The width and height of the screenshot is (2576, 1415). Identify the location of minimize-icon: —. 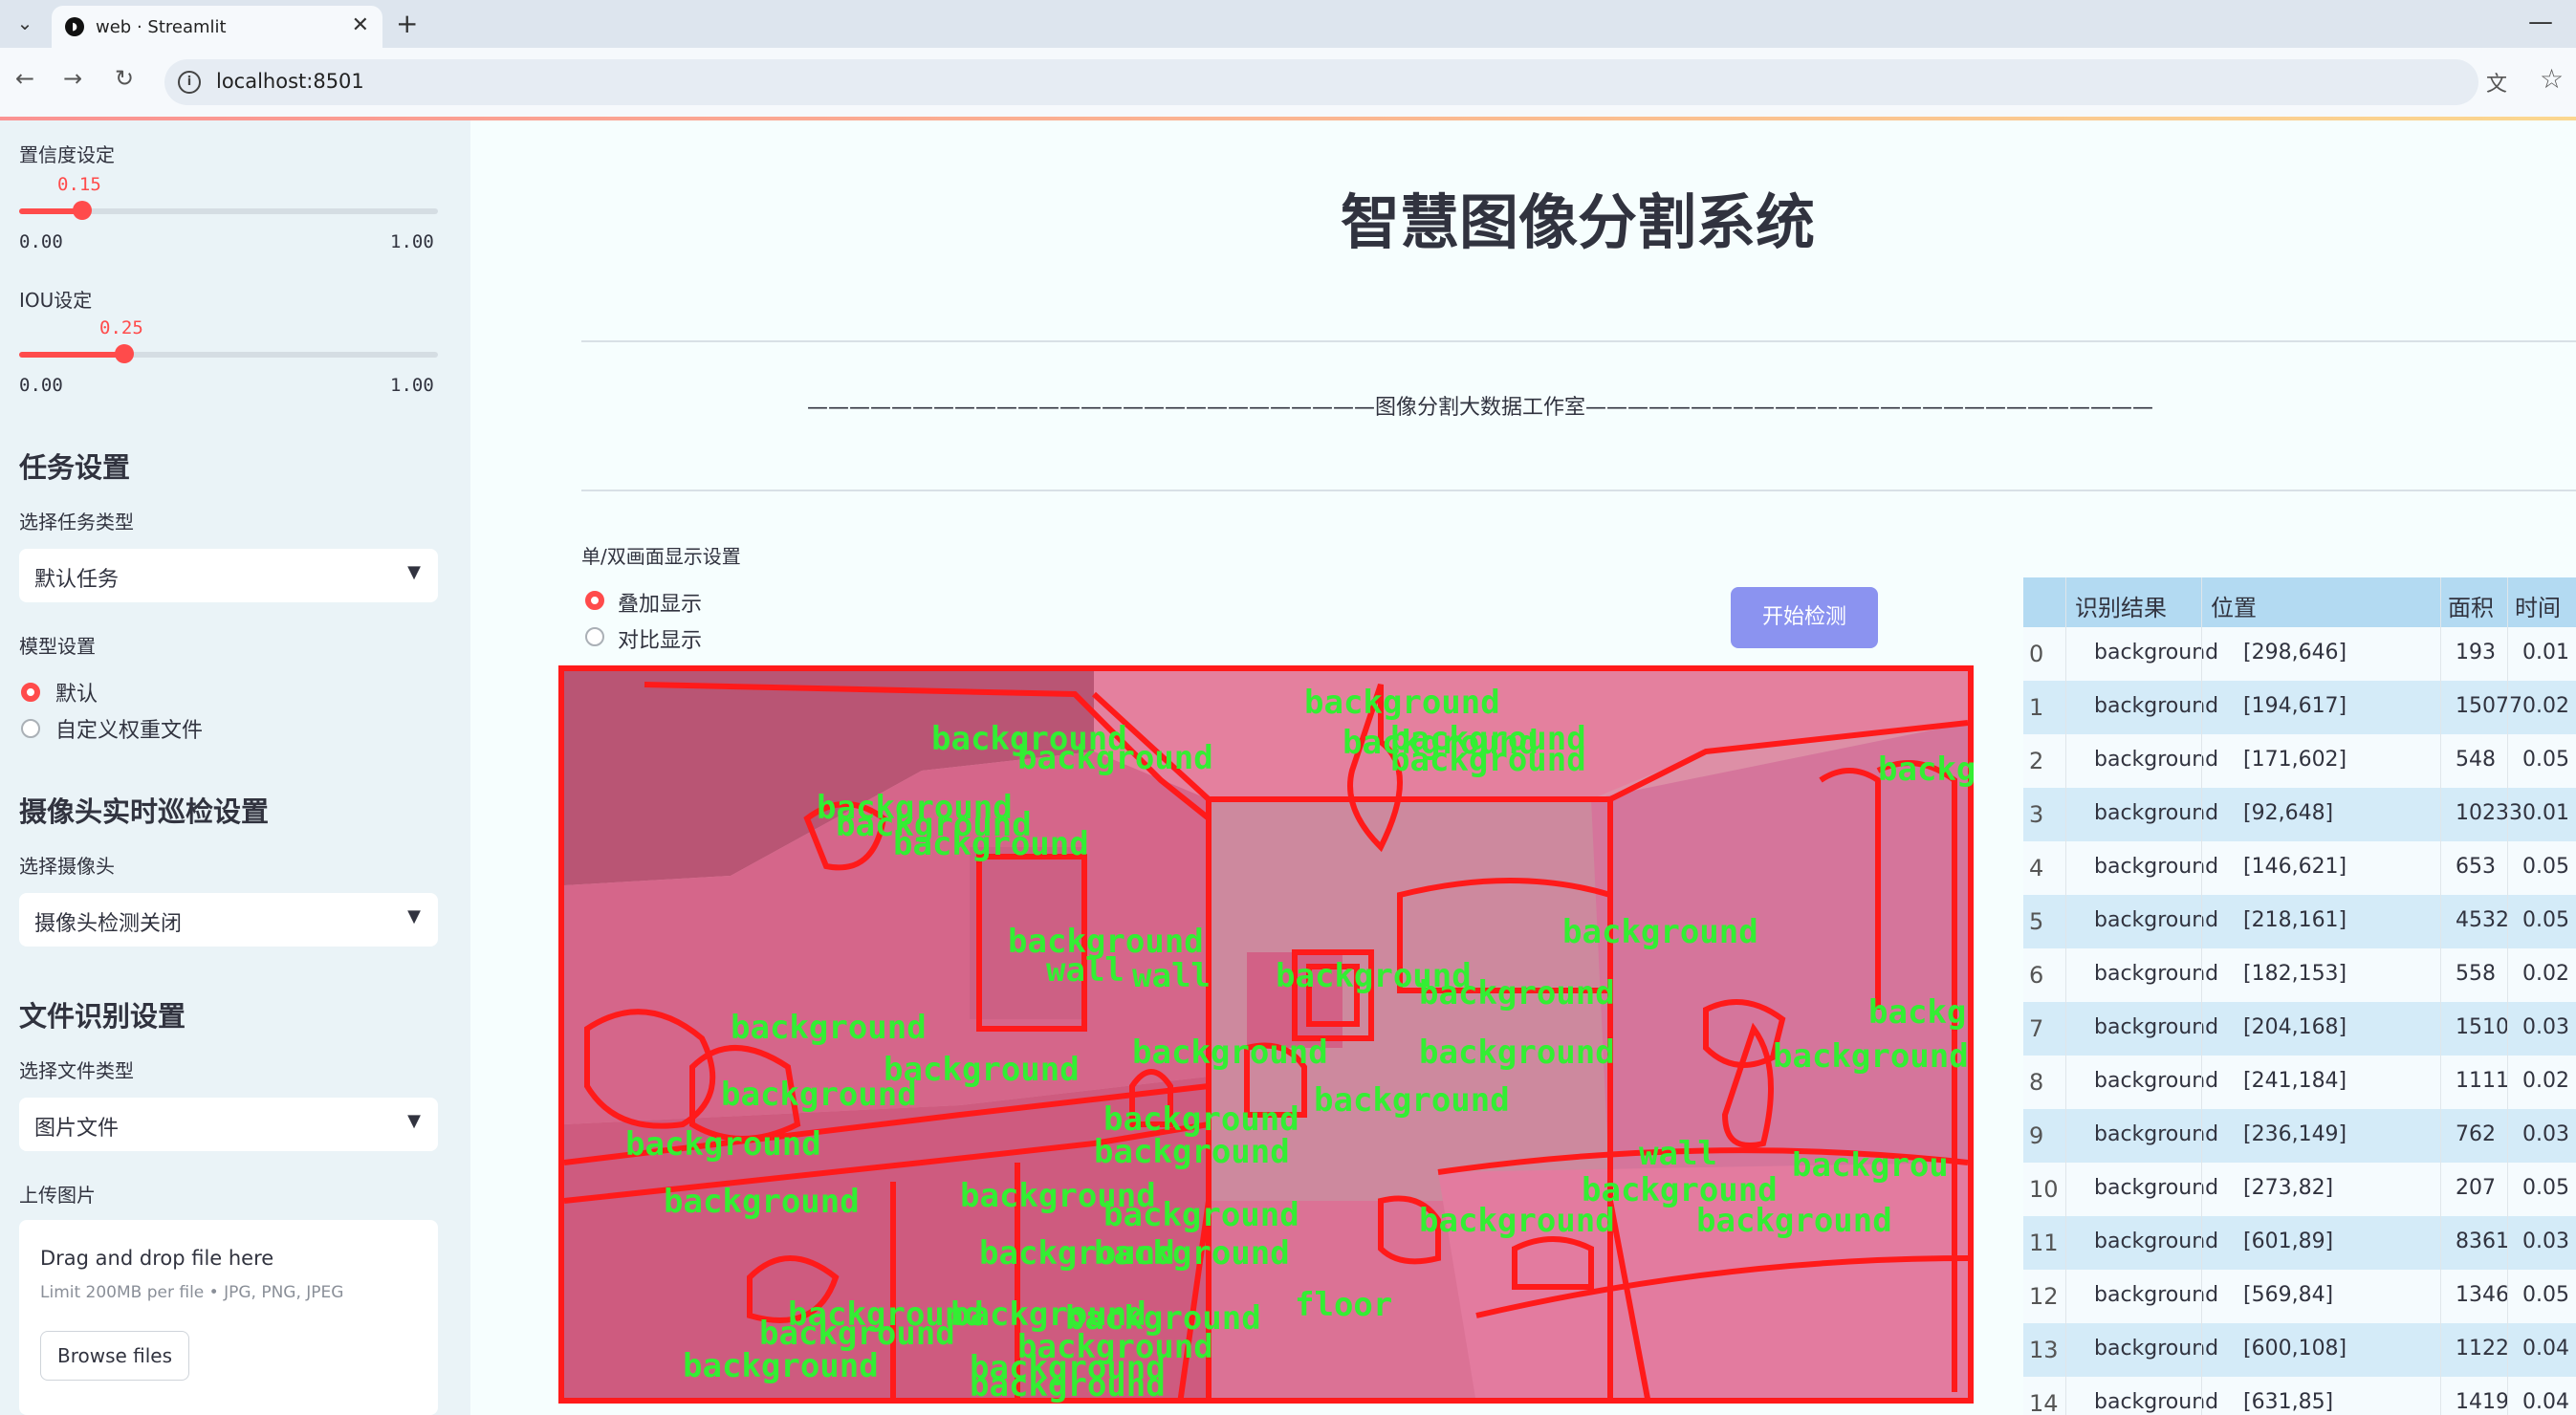
(2540, 22).